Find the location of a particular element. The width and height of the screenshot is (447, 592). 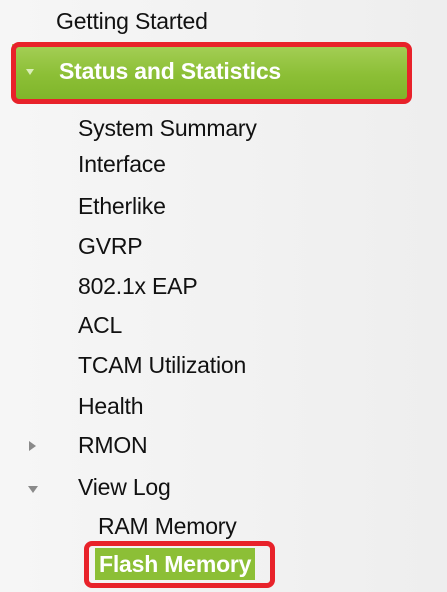

nav-section-label: Status and Statistics is located at coordinates (170, 71).